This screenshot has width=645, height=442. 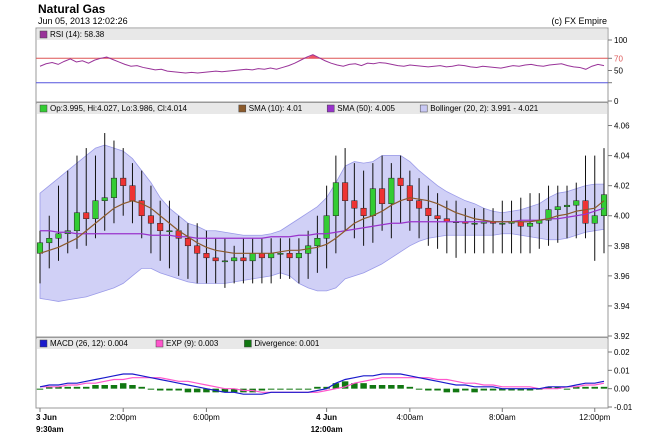 I want to click on macd-ytick-label: -0.01, so click(x=623, y=407).